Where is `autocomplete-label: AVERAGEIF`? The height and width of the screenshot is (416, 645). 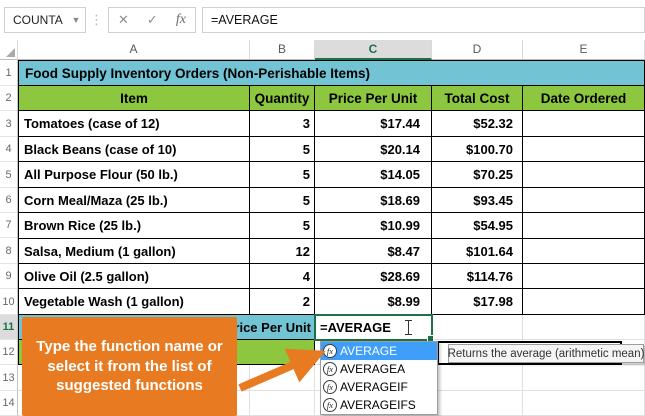 autocomplete-label: AVERAGEIF is located at coordinates (374, 387).